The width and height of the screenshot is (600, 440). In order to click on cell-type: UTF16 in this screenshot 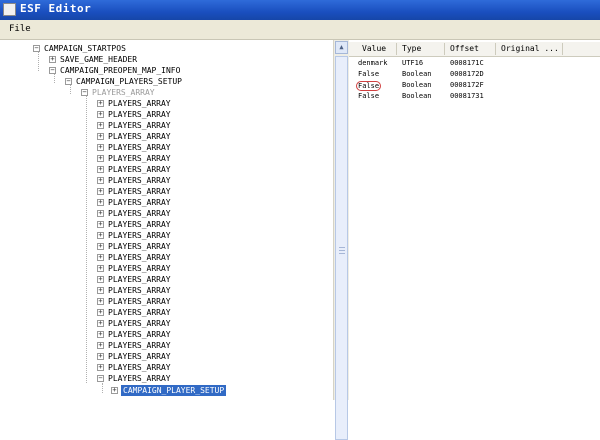, I will do `click(413, 63)`.